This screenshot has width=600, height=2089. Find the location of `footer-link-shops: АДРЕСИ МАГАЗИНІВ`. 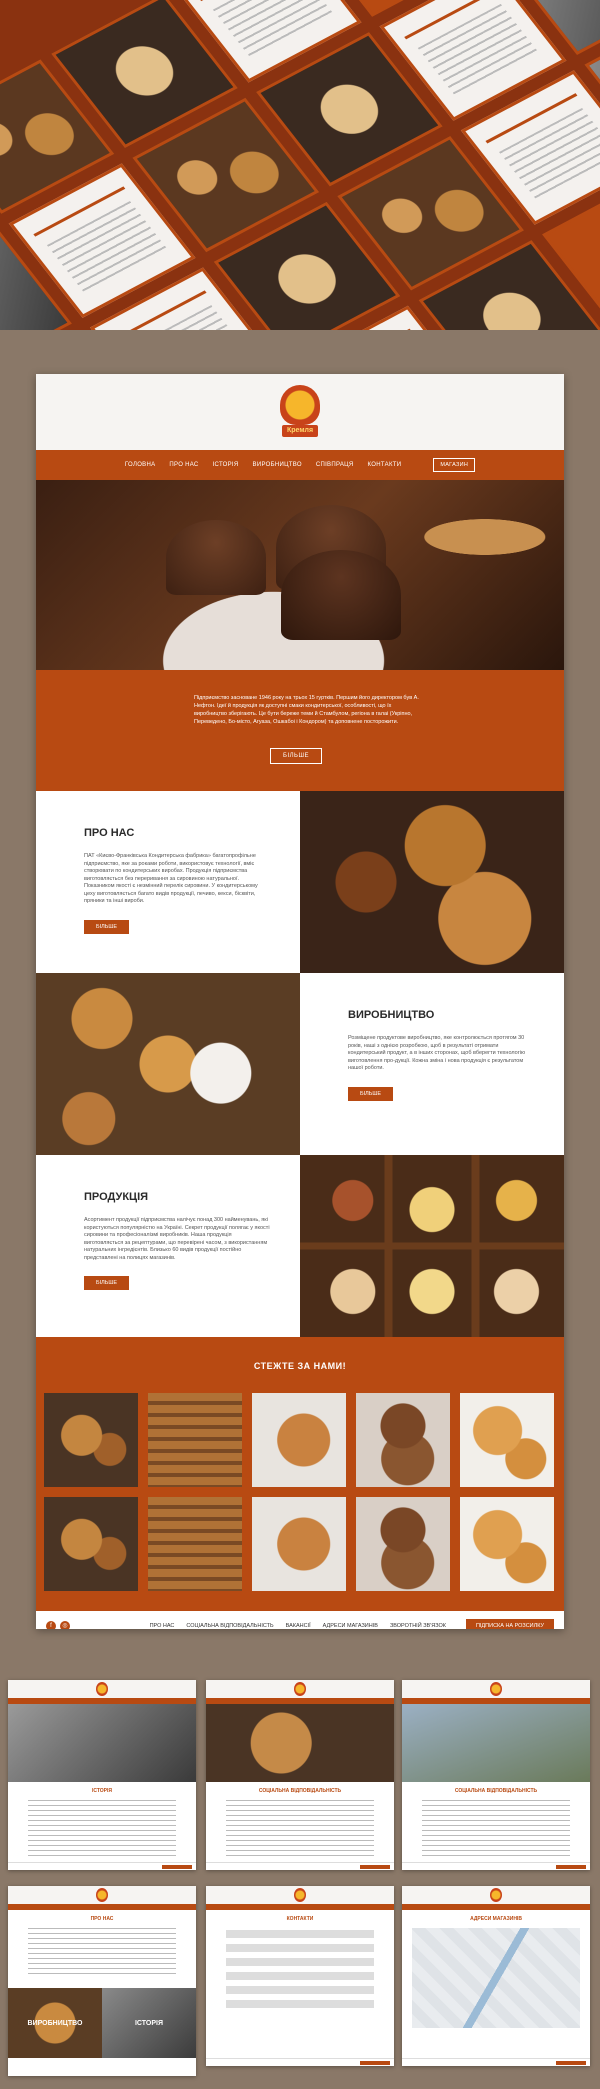

footer-link-shops: АДРЕСИ МАГАЗИНІВ is located at coordinates (350, 1626).